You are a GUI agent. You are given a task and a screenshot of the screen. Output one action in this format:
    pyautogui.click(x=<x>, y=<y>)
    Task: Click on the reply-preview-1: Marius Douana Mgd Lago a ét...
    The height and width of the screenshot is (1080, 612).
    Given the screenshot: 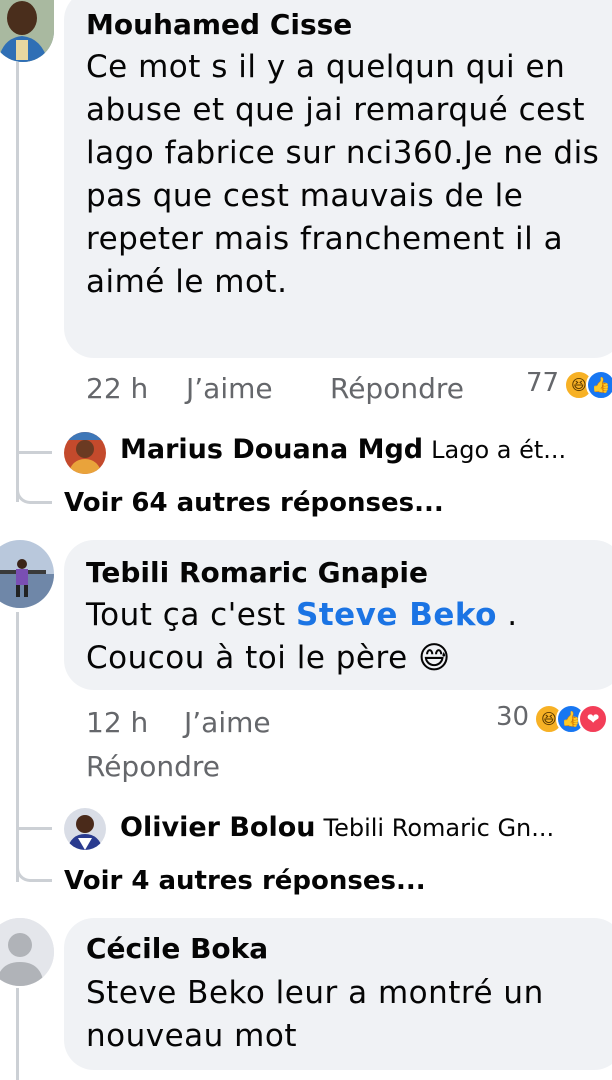 What is the action you would take?
    pyautogui.click(x=343, y=449)
    